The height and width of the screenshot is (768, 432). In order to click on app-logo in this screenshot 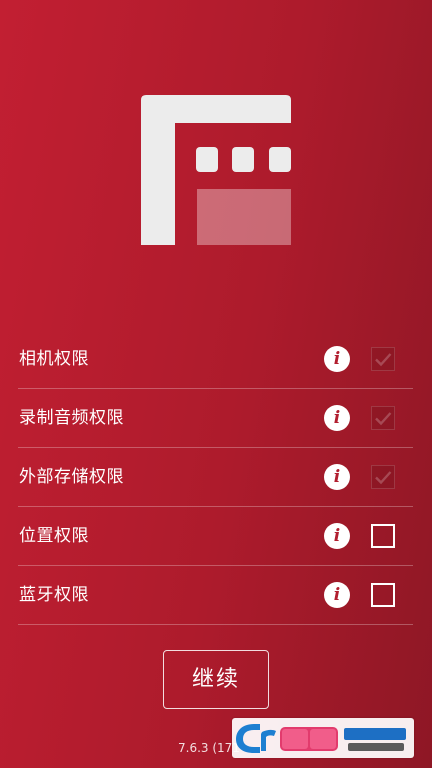, I will do `click(216, 170)`.